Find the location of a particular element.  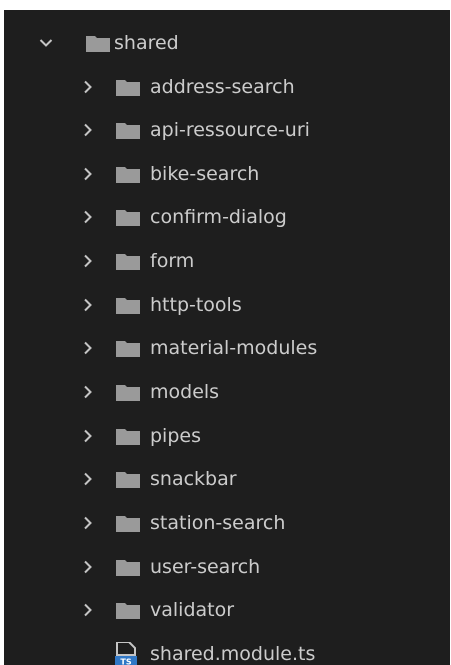

tree-item-label: address-search is located at coordinates (222, 87).